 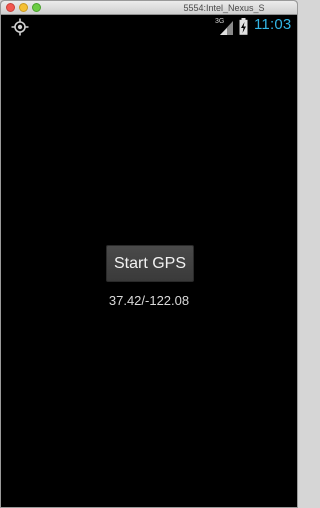 What do you see at coordinates (273, 24) in the screenshot?
I see `status-clock: 11:03` at bounding box center [273, 24].